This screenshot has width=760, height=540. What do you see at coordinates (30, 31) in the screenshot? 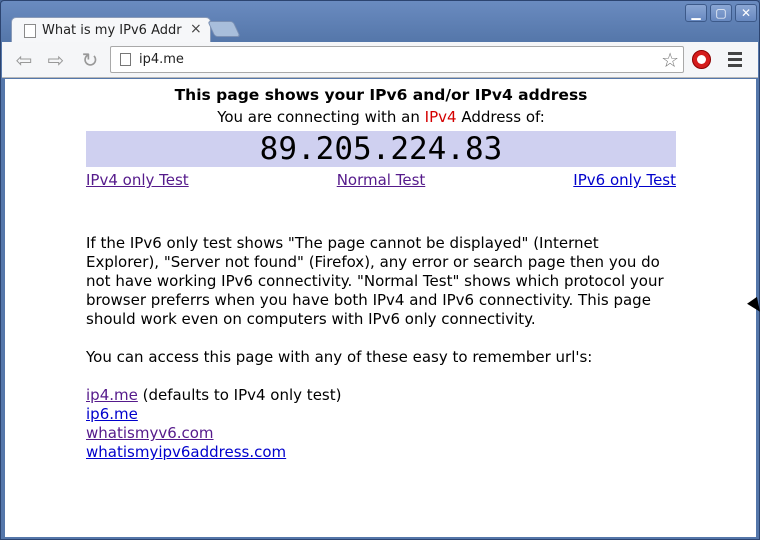
I see `page-favicon-icon` at bounding box center [30, 31].